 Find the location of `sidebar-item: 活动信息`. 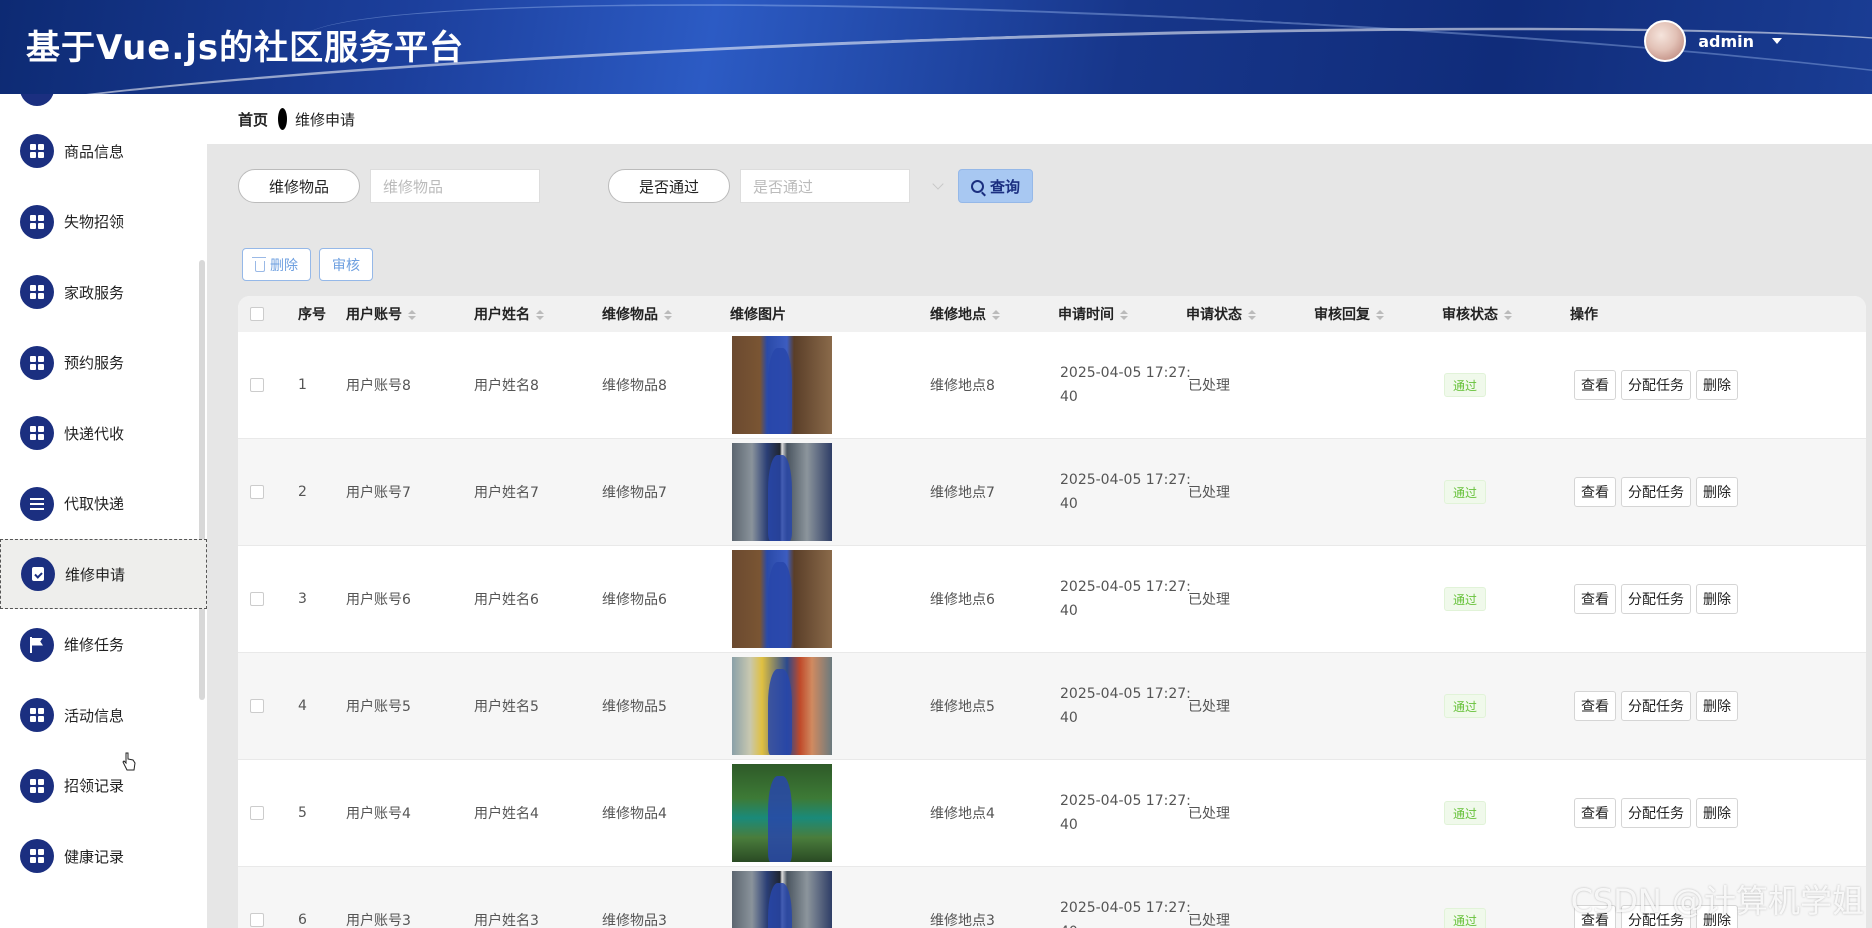

sidebar-item: 活动信息 is located at coordinates (103, 715).